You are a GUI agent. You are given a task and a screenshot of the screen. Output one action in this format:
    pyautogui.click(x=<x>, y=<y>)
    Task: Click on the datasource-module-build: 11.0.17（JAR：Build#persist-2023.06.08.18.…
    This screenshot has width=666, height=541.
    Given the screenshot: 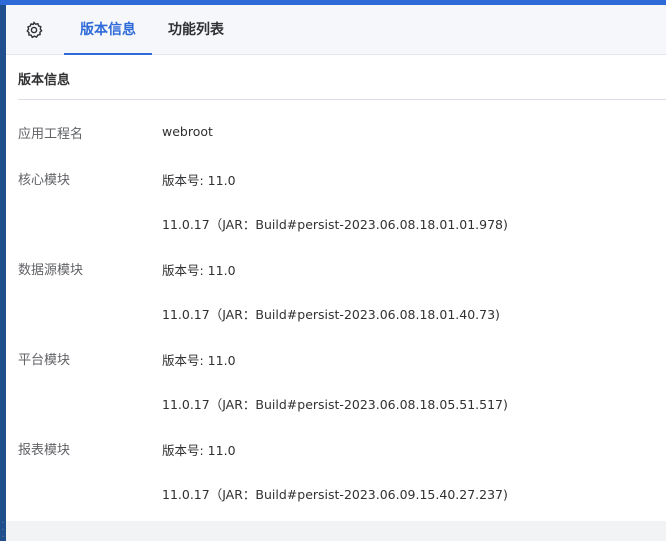 What is the action you would take?
    pyautogui.click(x=331, y=314)
    